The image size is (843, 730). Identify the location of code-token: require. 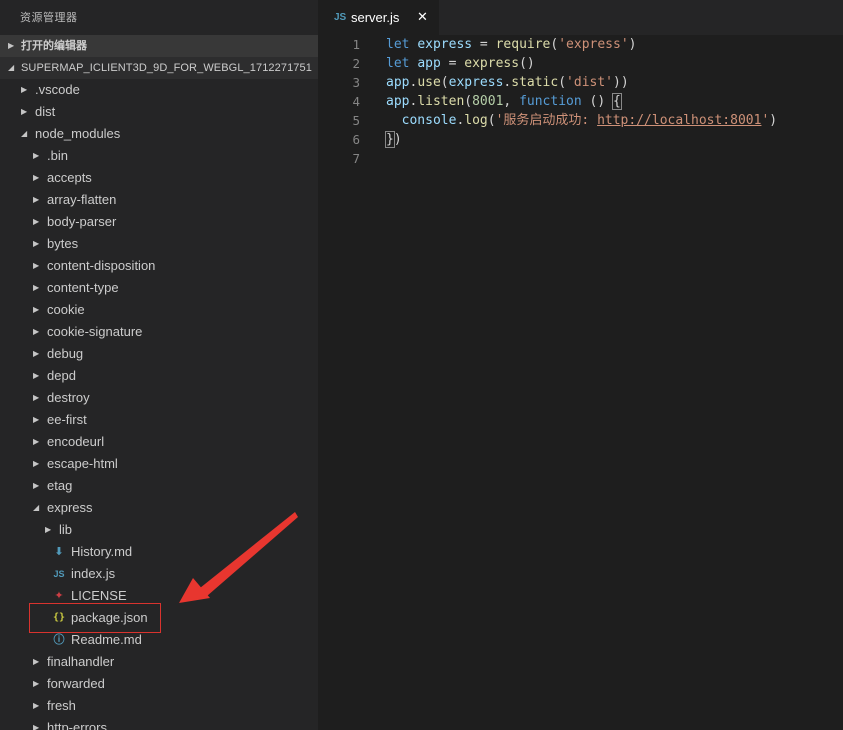
(523, 44).